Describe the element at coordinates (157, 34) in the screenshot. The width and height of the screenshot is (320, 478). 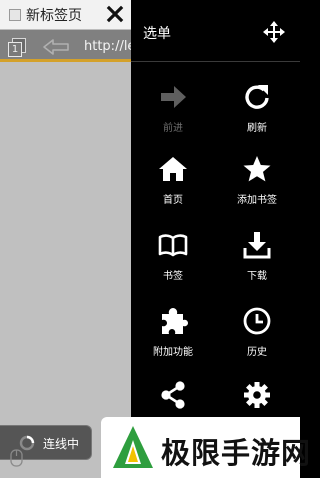
I see `menu-title: 选单` at that location.